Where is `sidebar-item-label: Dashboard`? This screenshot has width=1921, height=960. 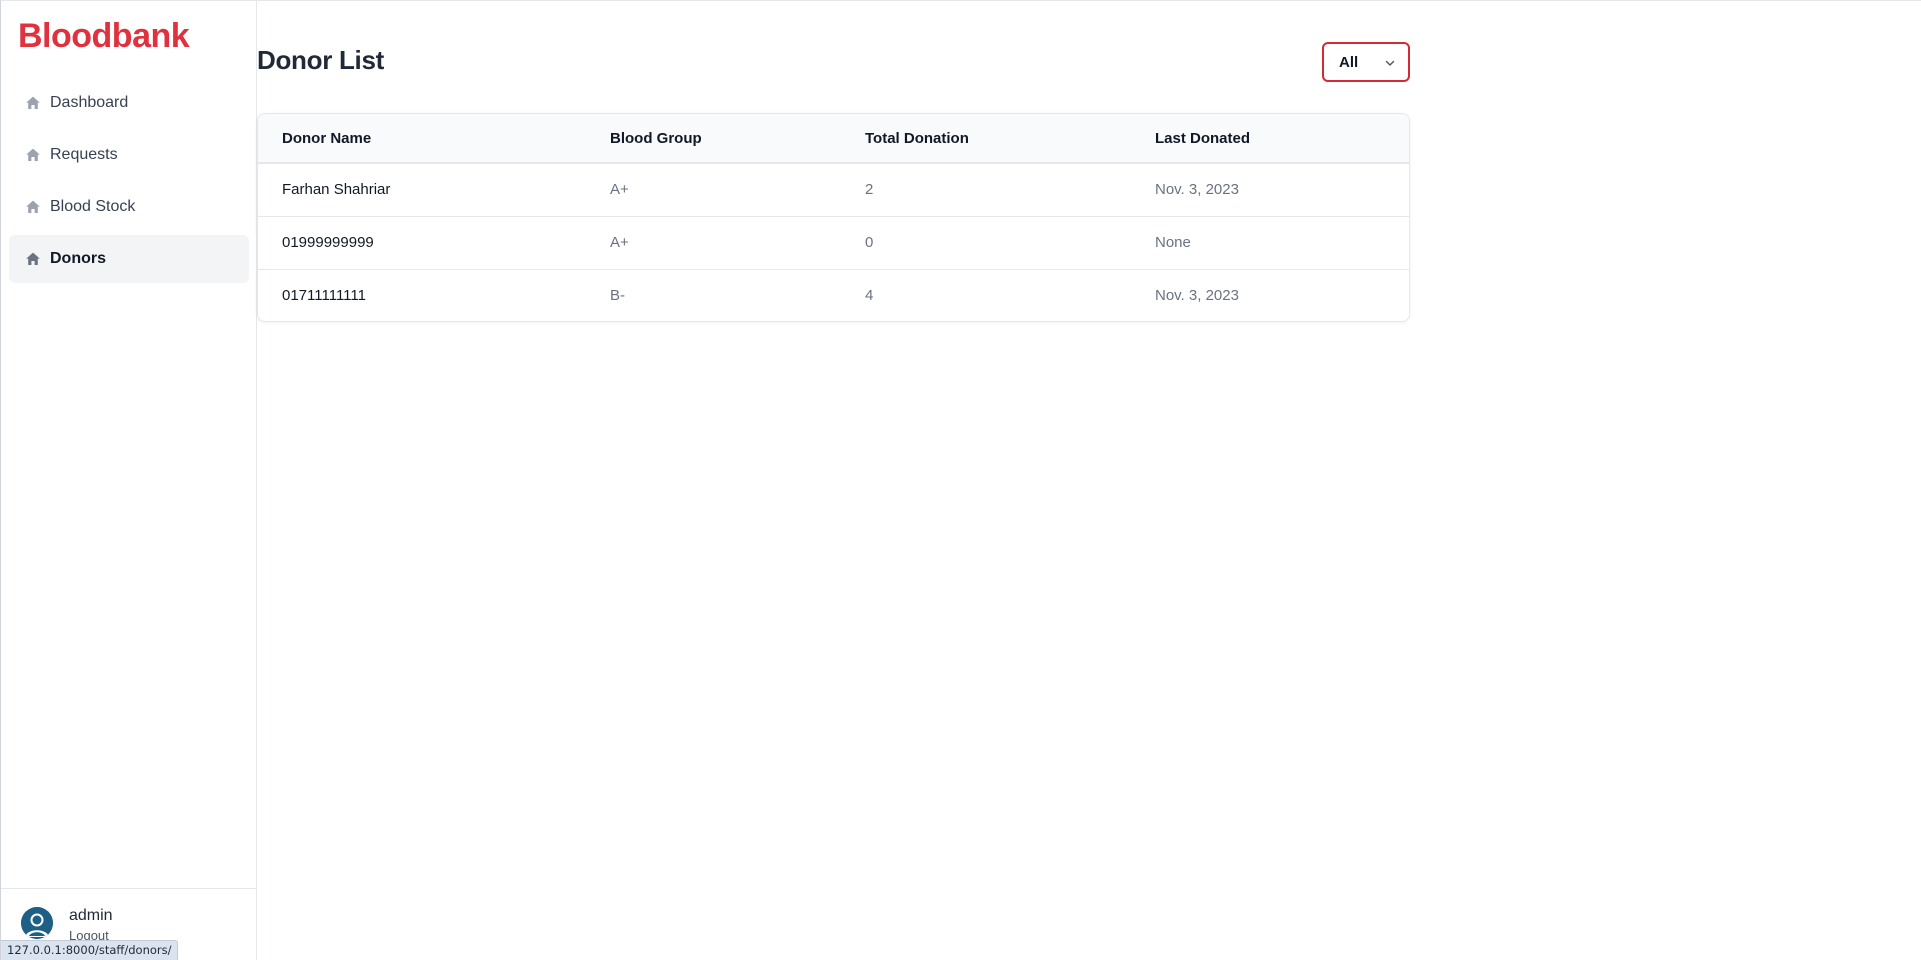 sidebar-item-label: Dashboard is located at coordinates (89, 102).